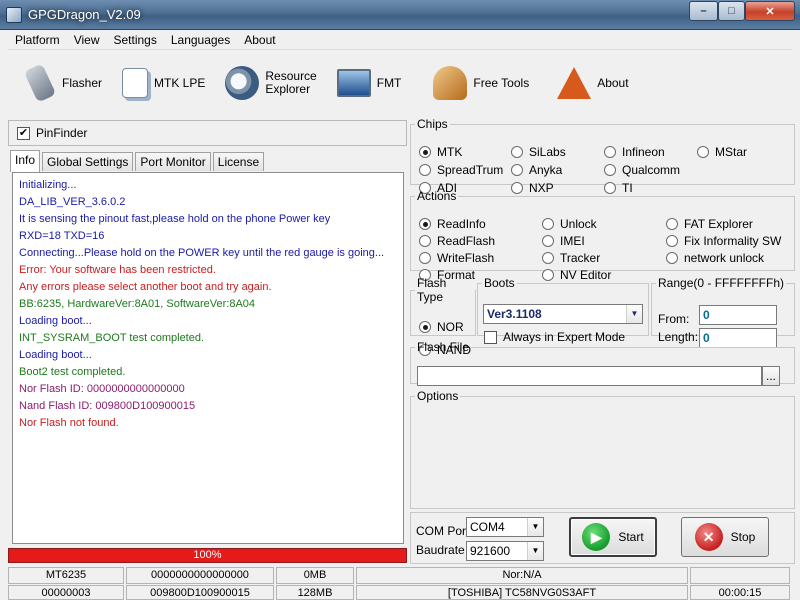  What do you see at coordinates (369, 83) in the screenshot?
I see `fmt-button: FMT` at bounding box center [369, 83].